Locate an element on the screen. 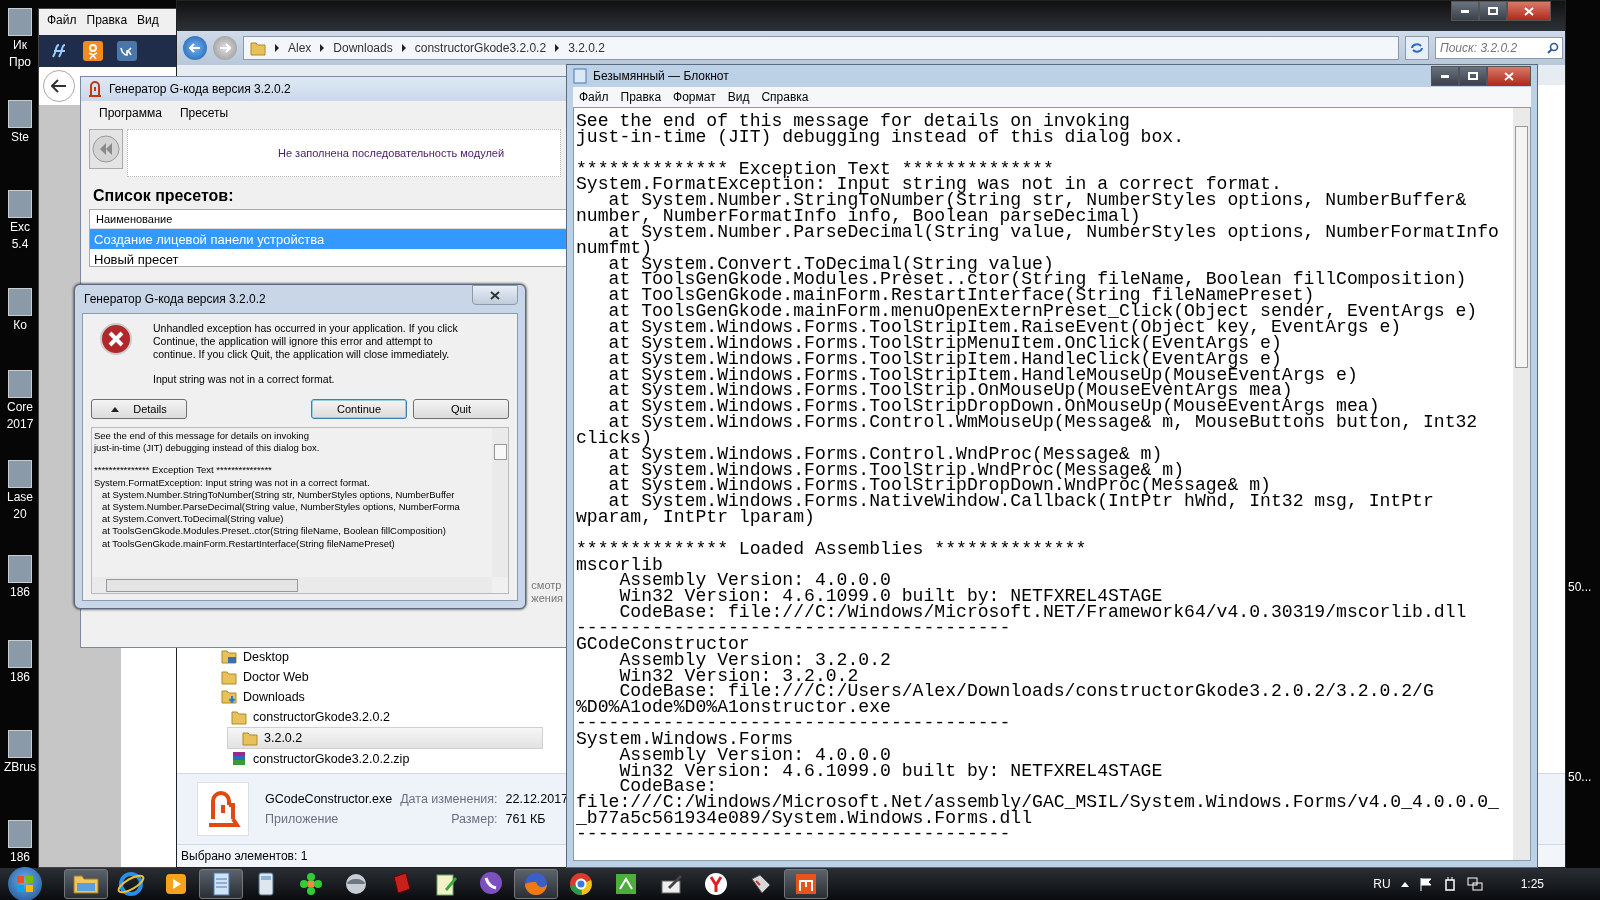  search-field: Поиск: 3.2.0.2 is located at coordinates (1499, 48).